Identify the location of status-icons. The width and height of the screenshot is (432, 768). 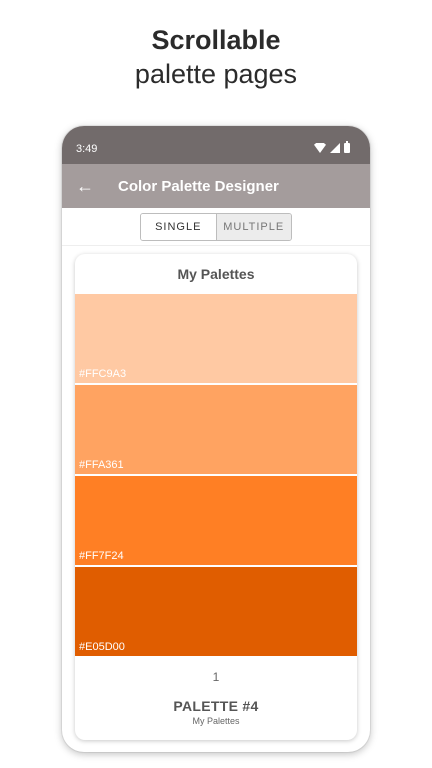
(332, 147).